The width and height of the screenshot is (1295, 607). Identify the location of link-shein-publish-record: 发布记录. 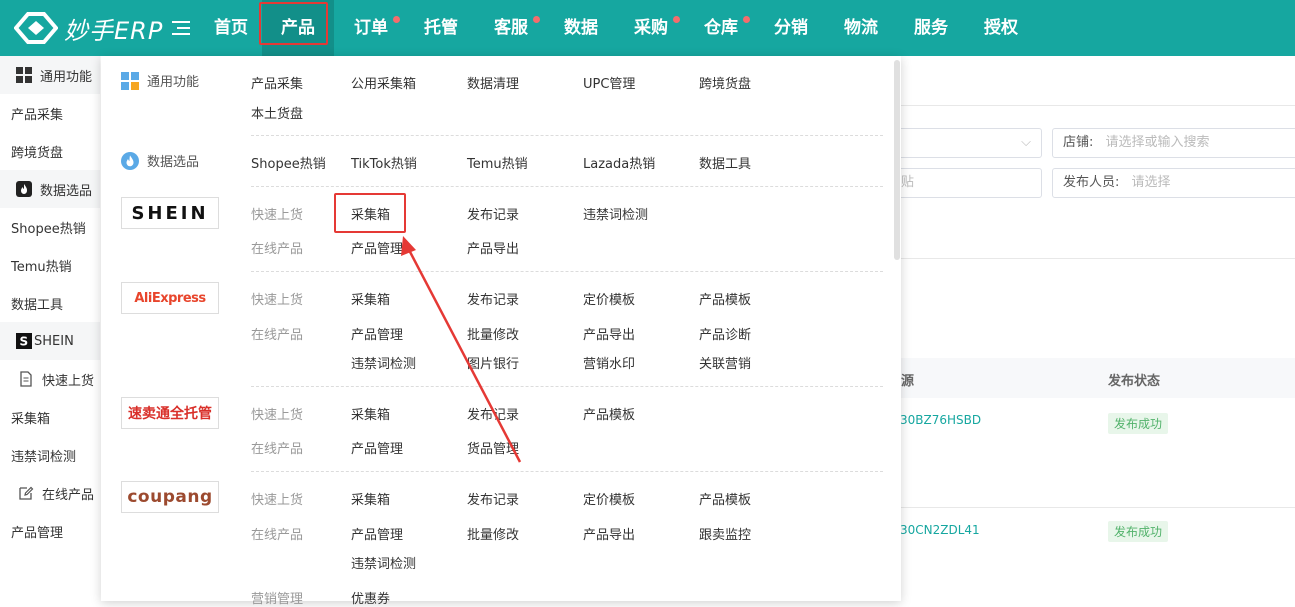
(493, 213).